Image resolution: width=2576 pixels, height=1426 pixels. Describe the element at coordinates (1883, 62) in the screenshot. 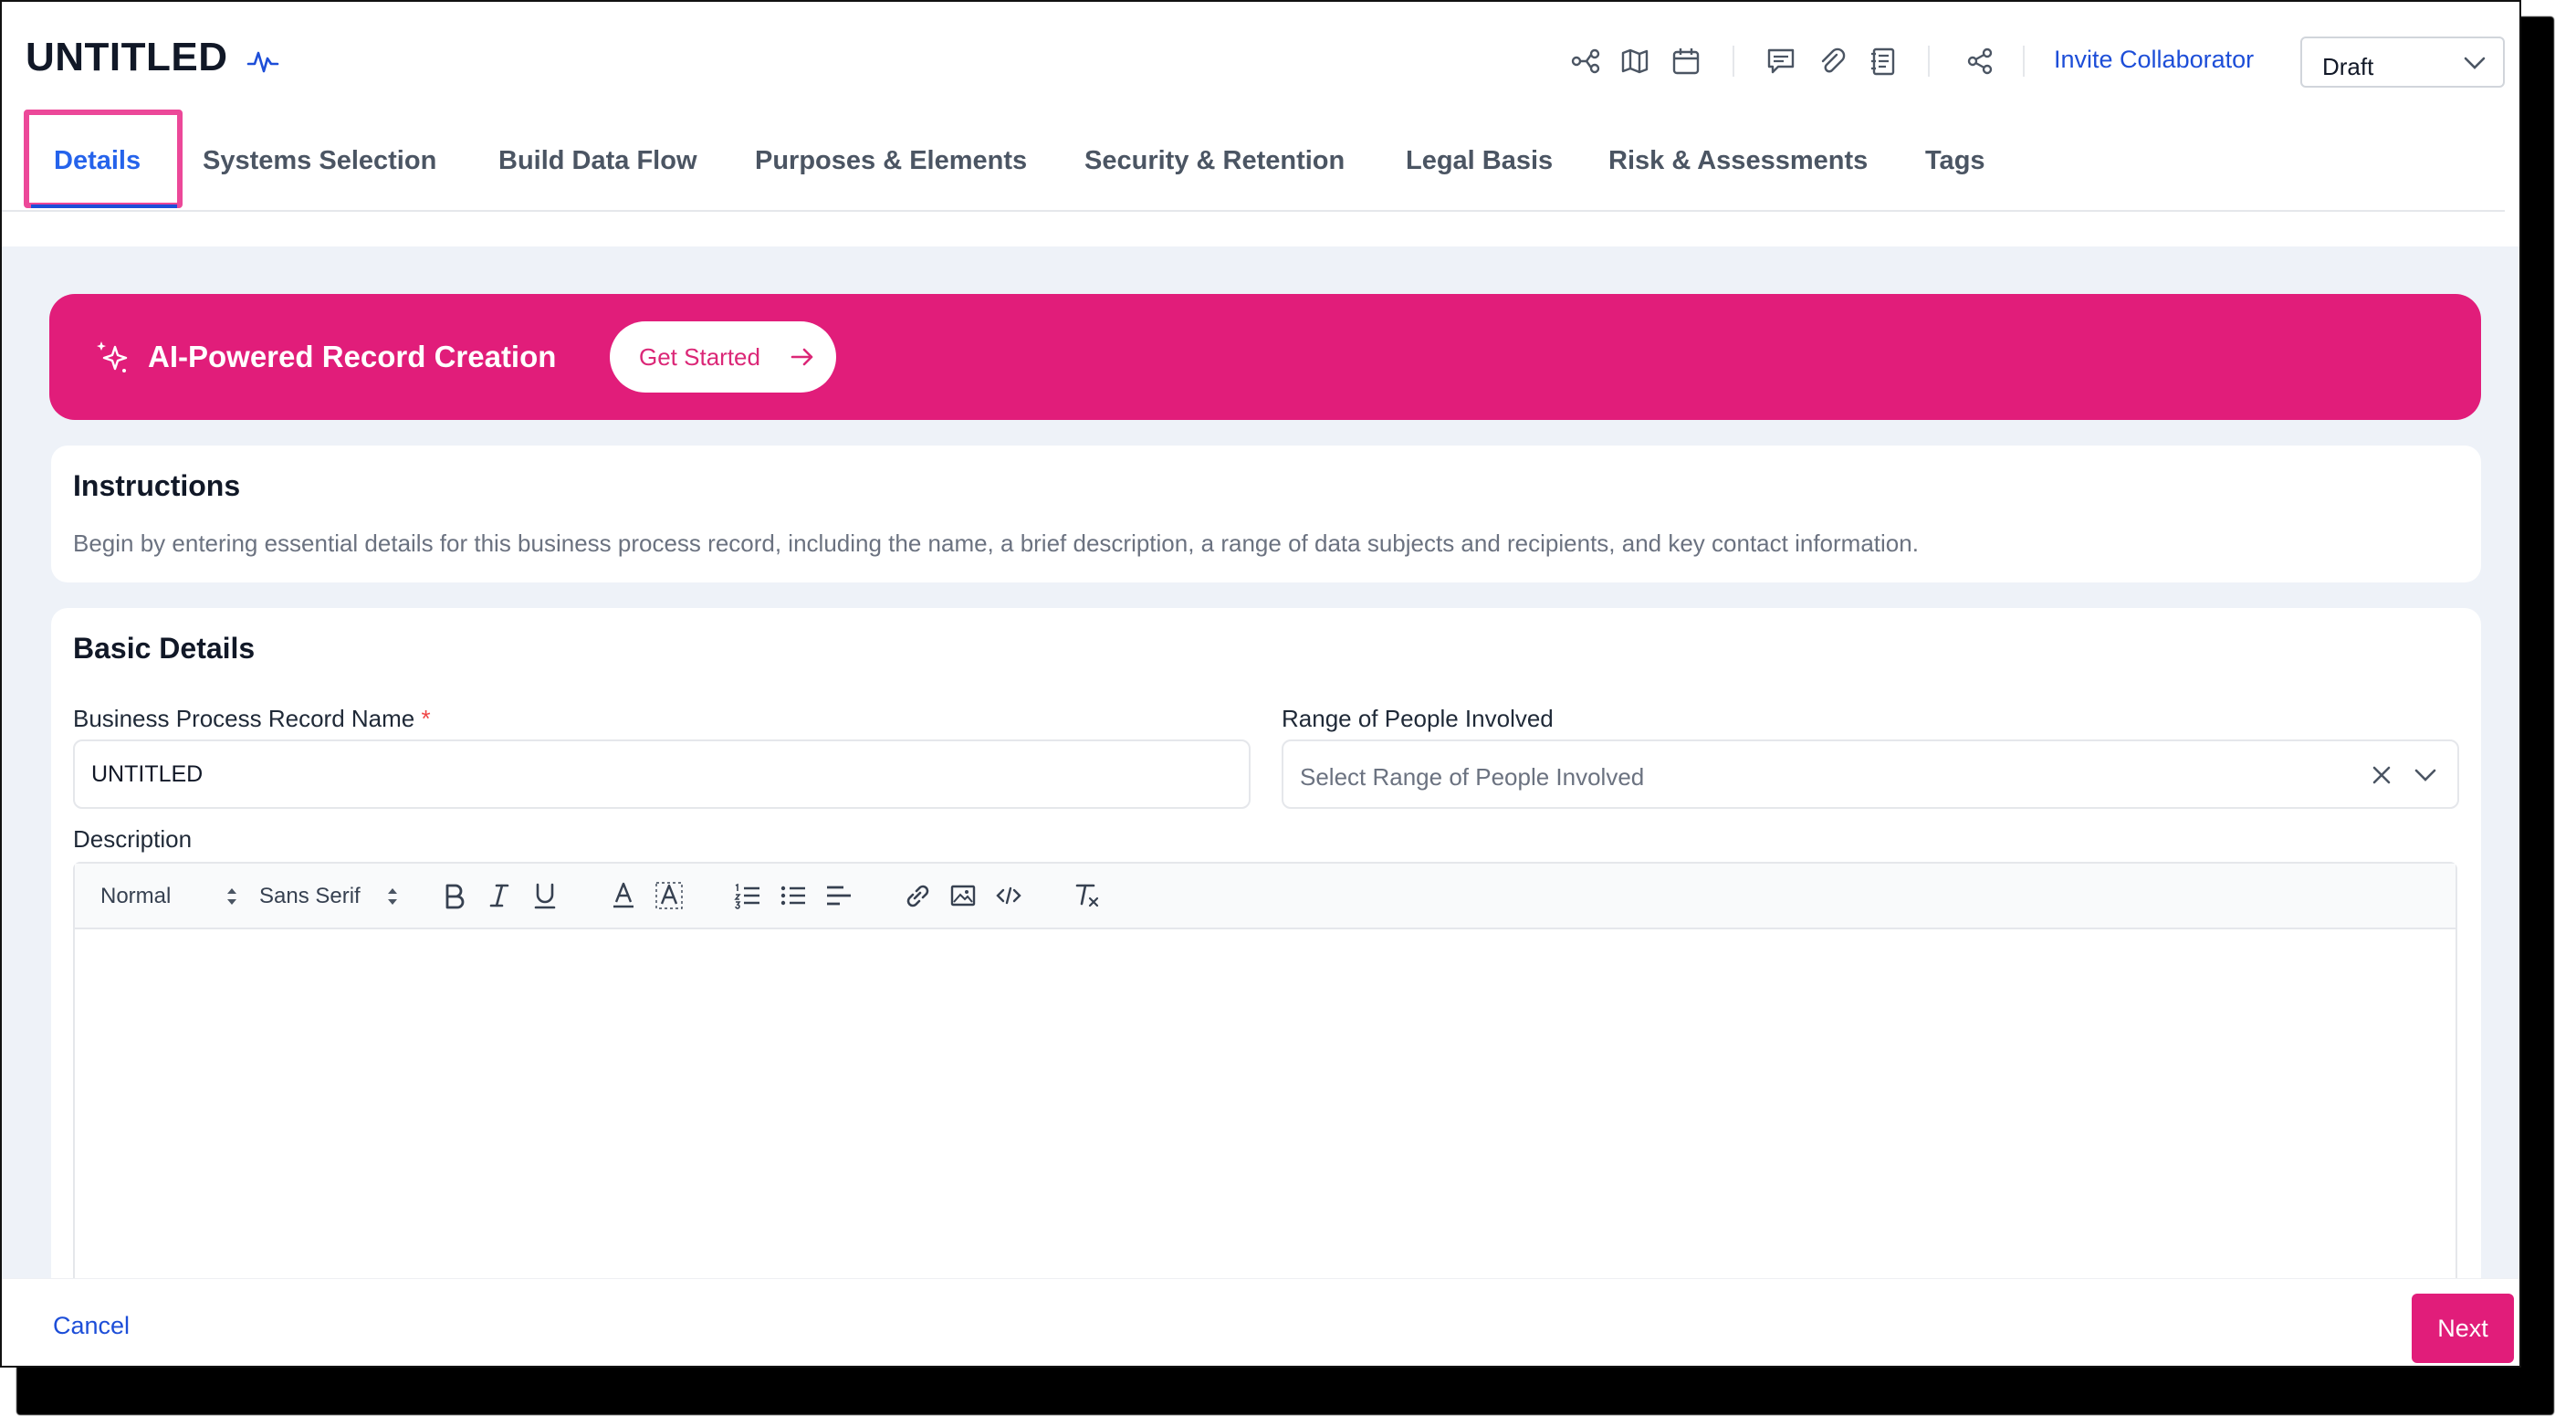

I see `notes-icon` at that location.